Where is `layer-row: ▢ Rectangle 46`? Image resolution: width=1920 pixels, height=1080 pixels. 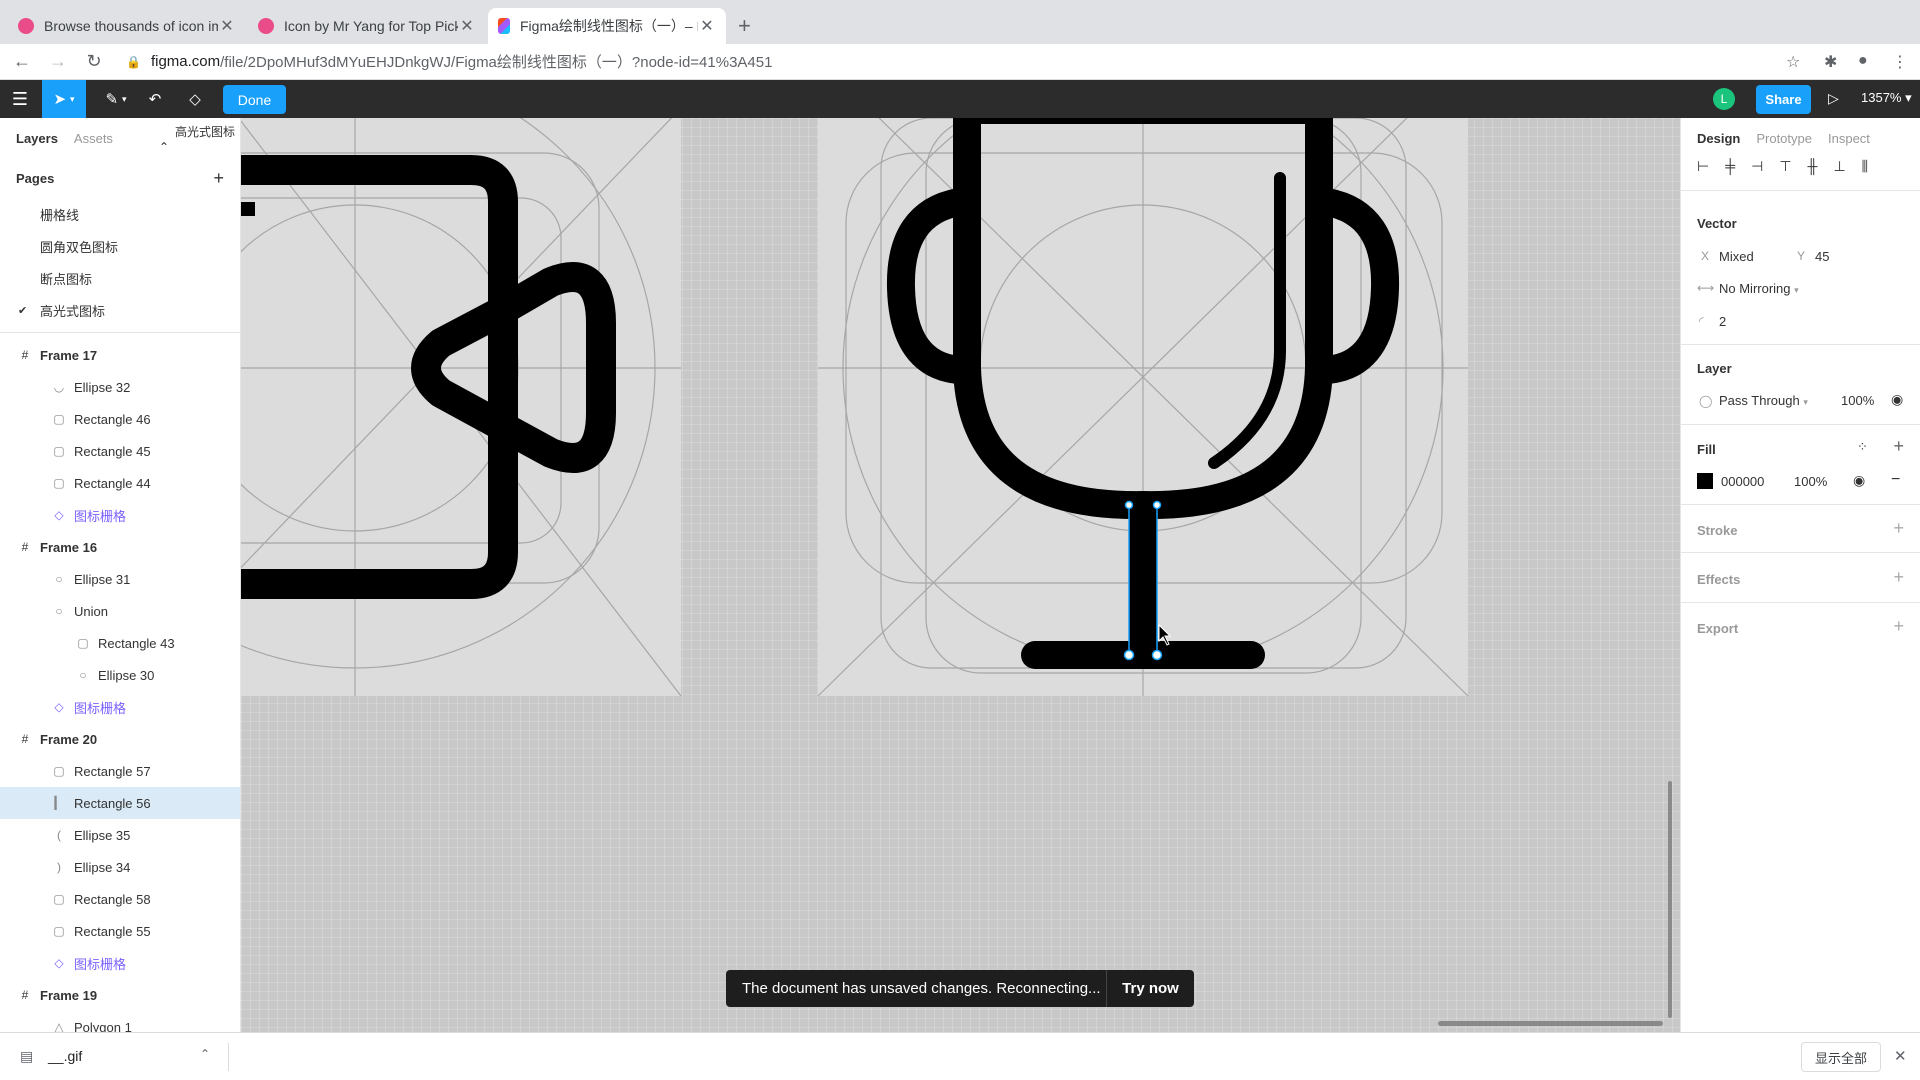 layer-row: ▢ Rectangle 46 is located at coordinates (120, 419).